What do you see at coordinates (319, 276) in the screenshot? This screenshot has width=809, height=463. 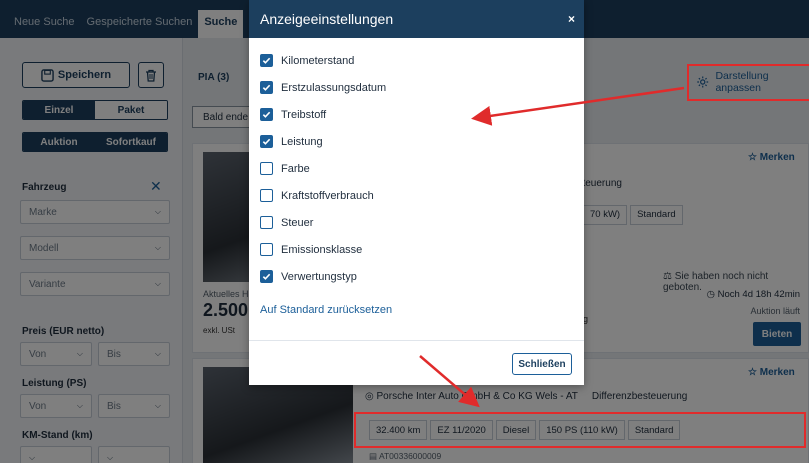 I see `option-label: Verwertungstyp` at bounding box center [319, 276].